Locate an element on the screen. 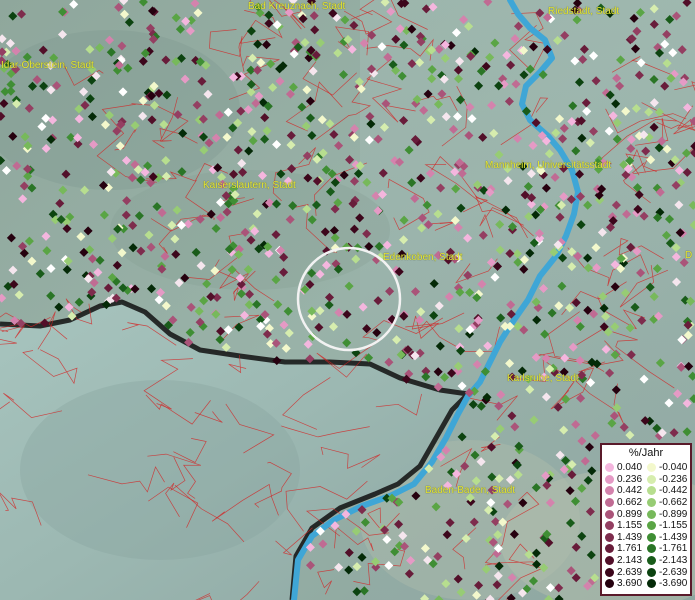  legend-entry: -0.662 is located at coordinates (667, 503).